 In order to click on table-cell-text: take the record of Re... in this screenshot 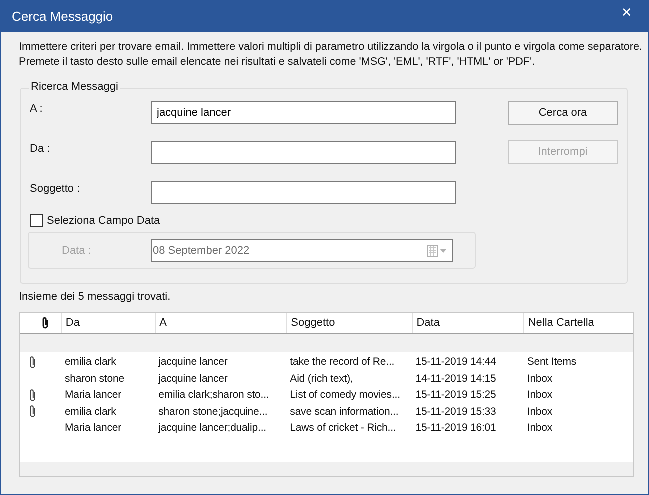, I will do `click(342, 362)`.